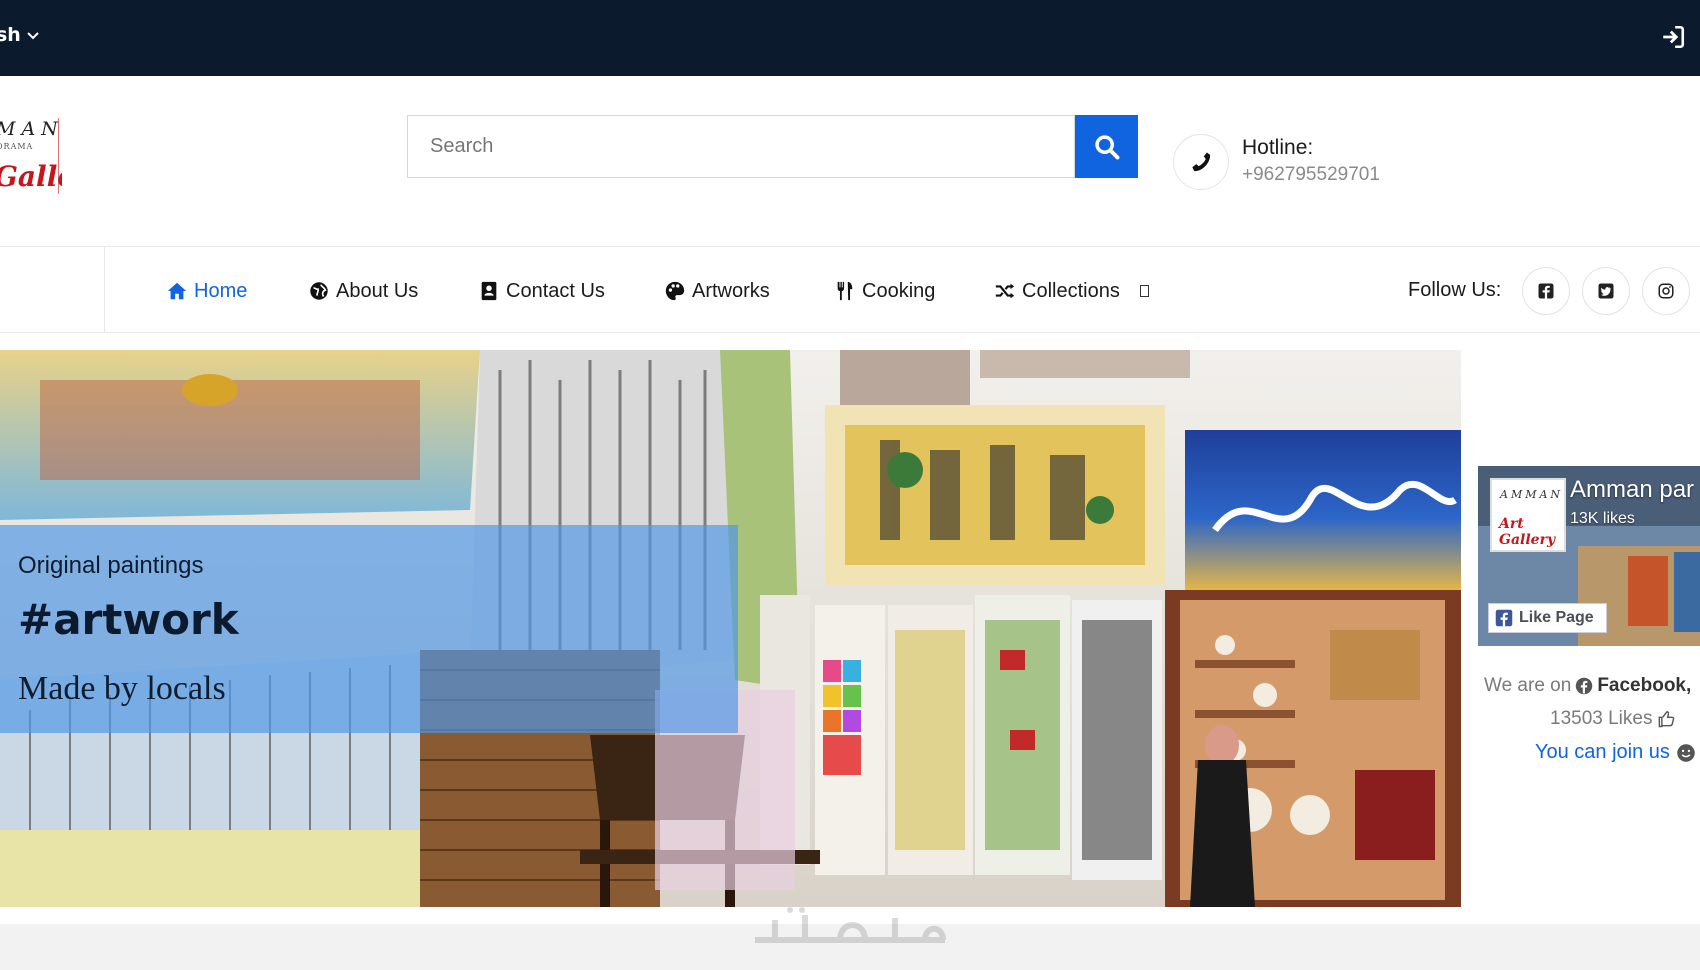 Image resolution: width=1700 pixels, height=970 pixels. I want to click on nav-item-label: About Us, so click(377, 290).